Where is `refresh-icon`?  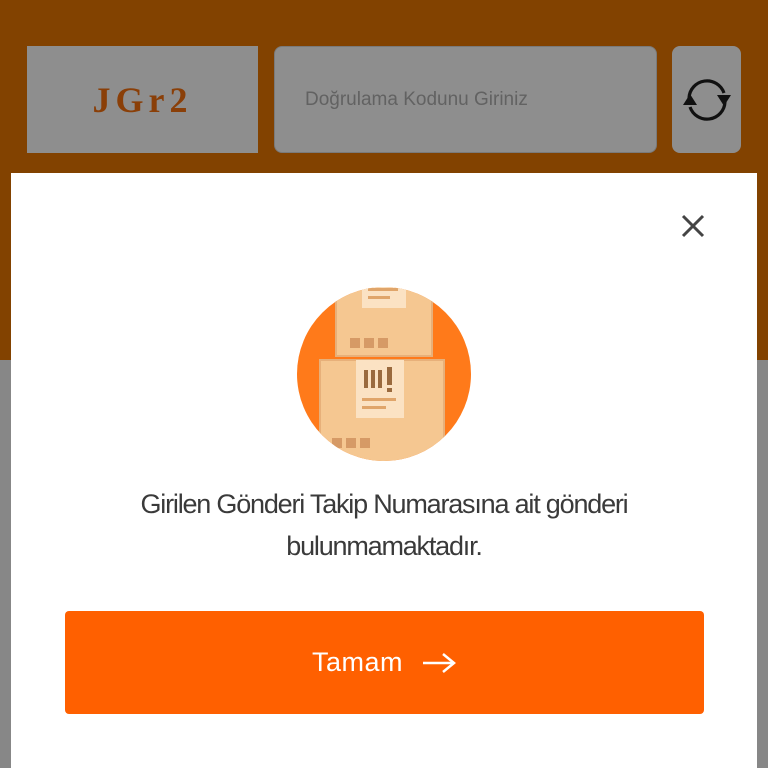
refresh-icon is located at coordinates (706, 99).